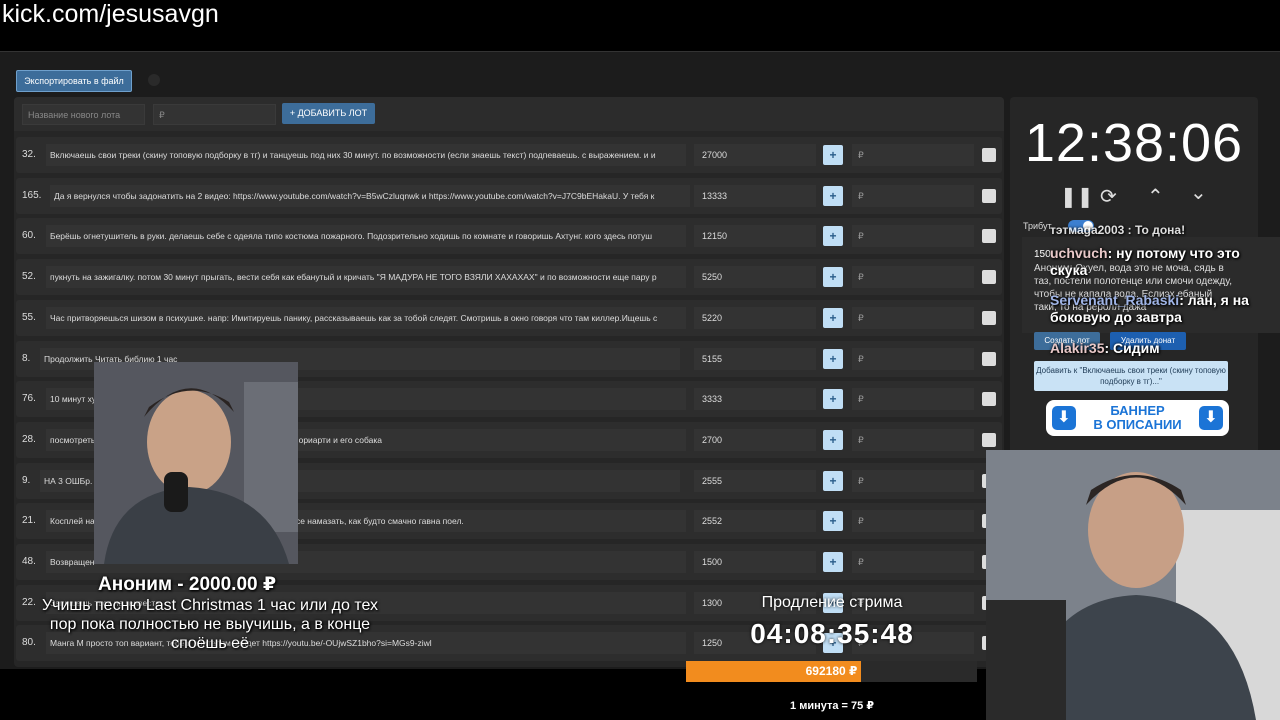 This screenshot has height=720, width=1280. What do you see at coordinates (29, 561) in the screenshot?
I see `lot-number: 48.` at bounding box center [29, 561].